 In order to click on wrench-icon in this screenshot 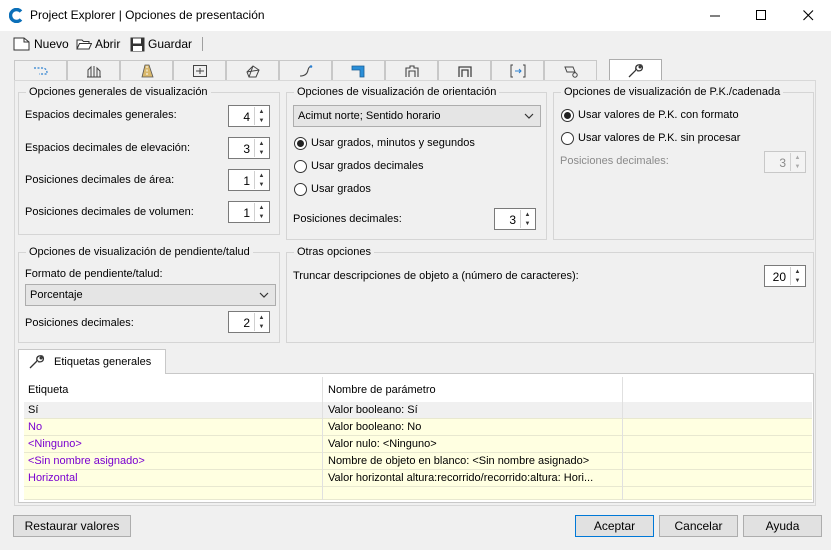, I will do `click(37, 362)`.